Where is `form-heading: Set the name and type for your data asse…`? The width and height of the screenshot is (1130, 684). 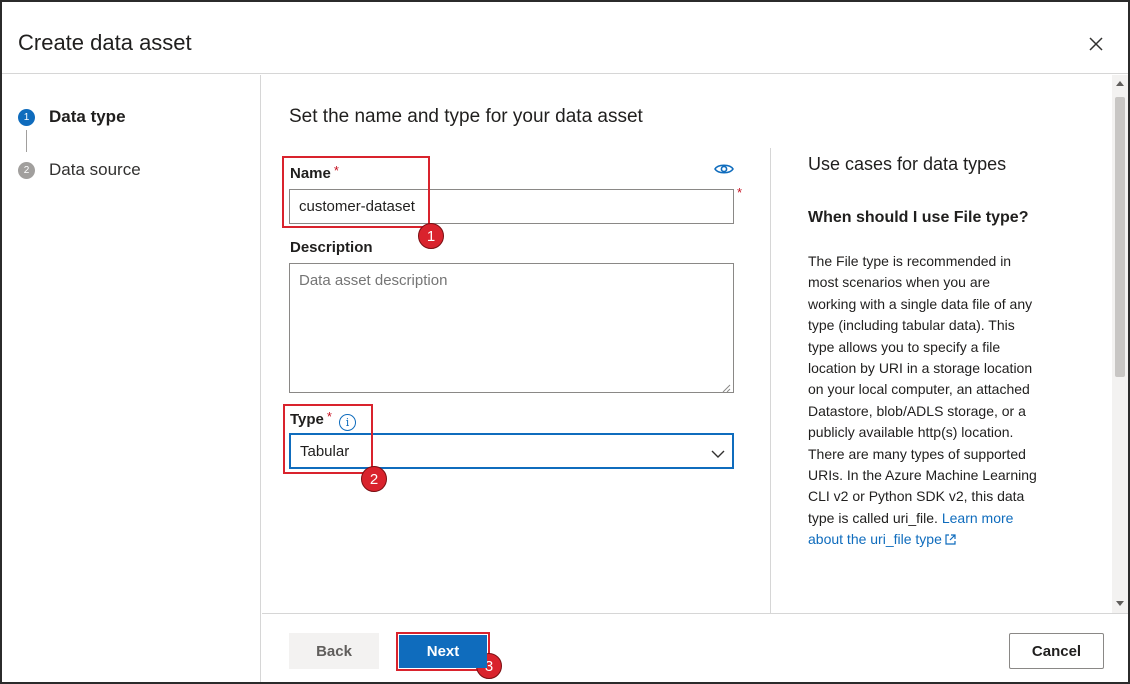 form-heading: Set the name and type for your data asse… is located at coordinates (466, 116).